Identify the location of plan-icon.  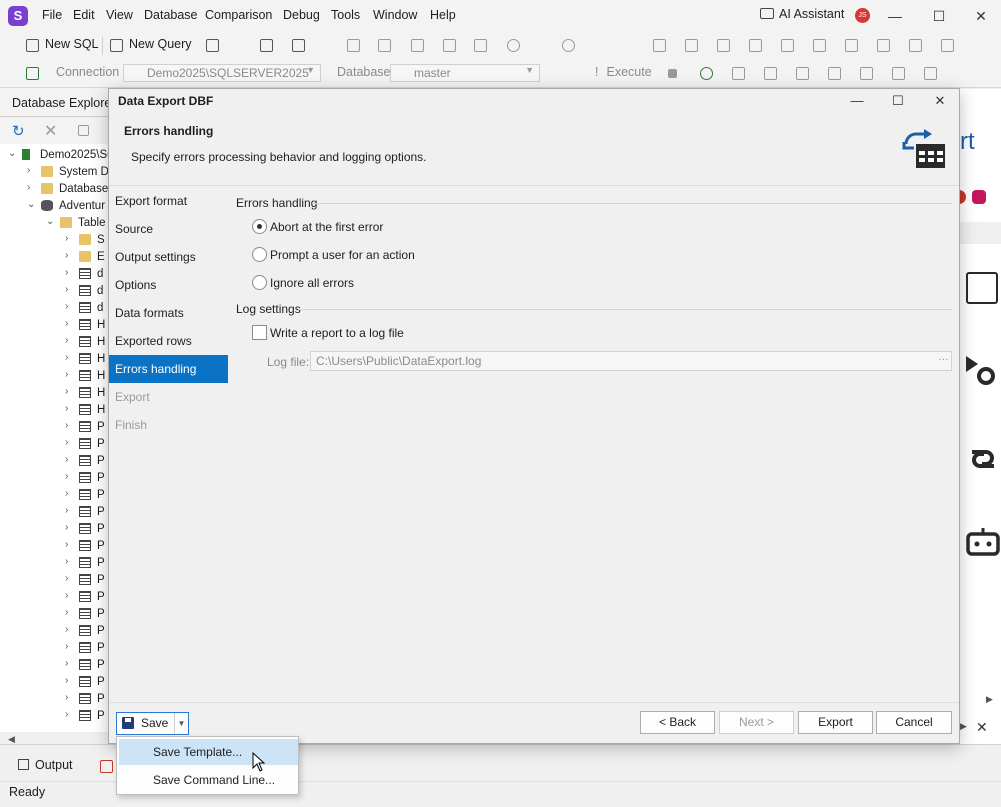
(738, 73).